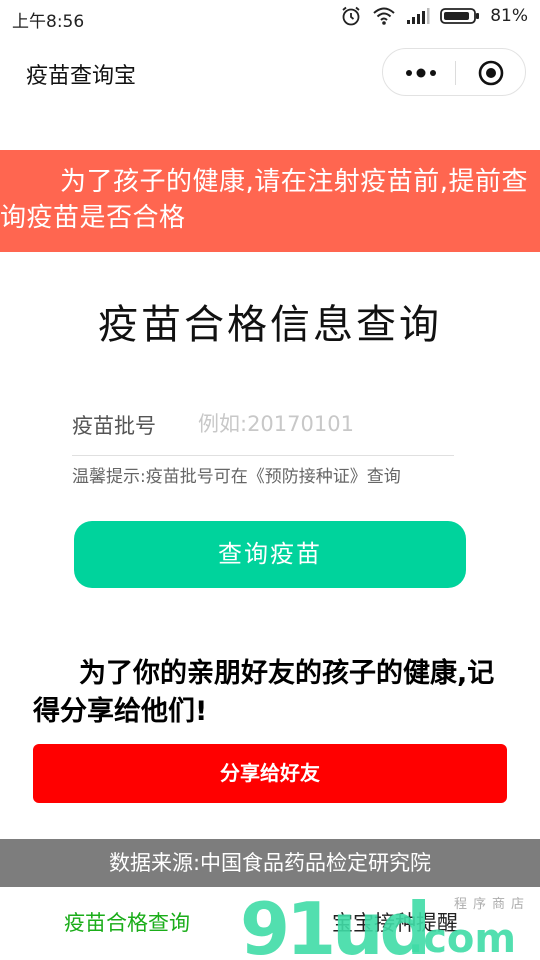  I want to click on data-source-bar: 数据来源:中国食品药品检定研究院, so click(270, 863).